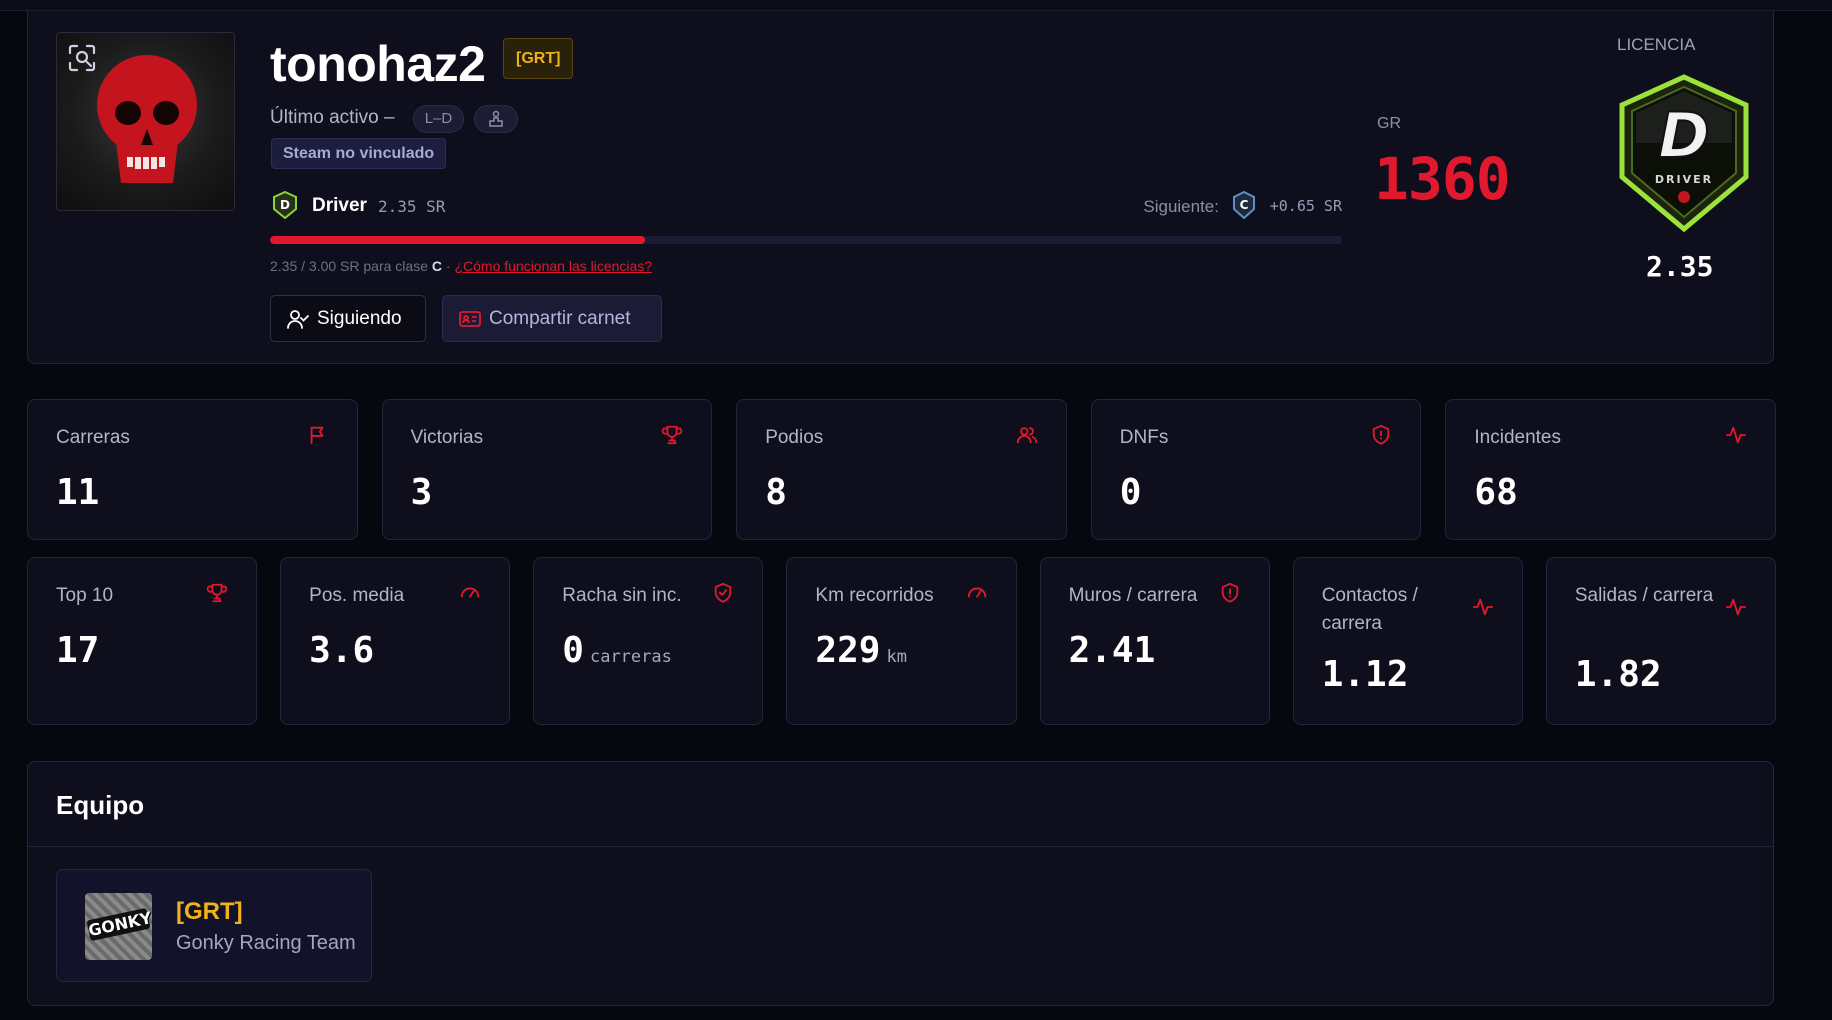 The image size is (1832, 1020). Describe the element at coordinates (900, 846) in the screenshot. I see `divider` at that location.